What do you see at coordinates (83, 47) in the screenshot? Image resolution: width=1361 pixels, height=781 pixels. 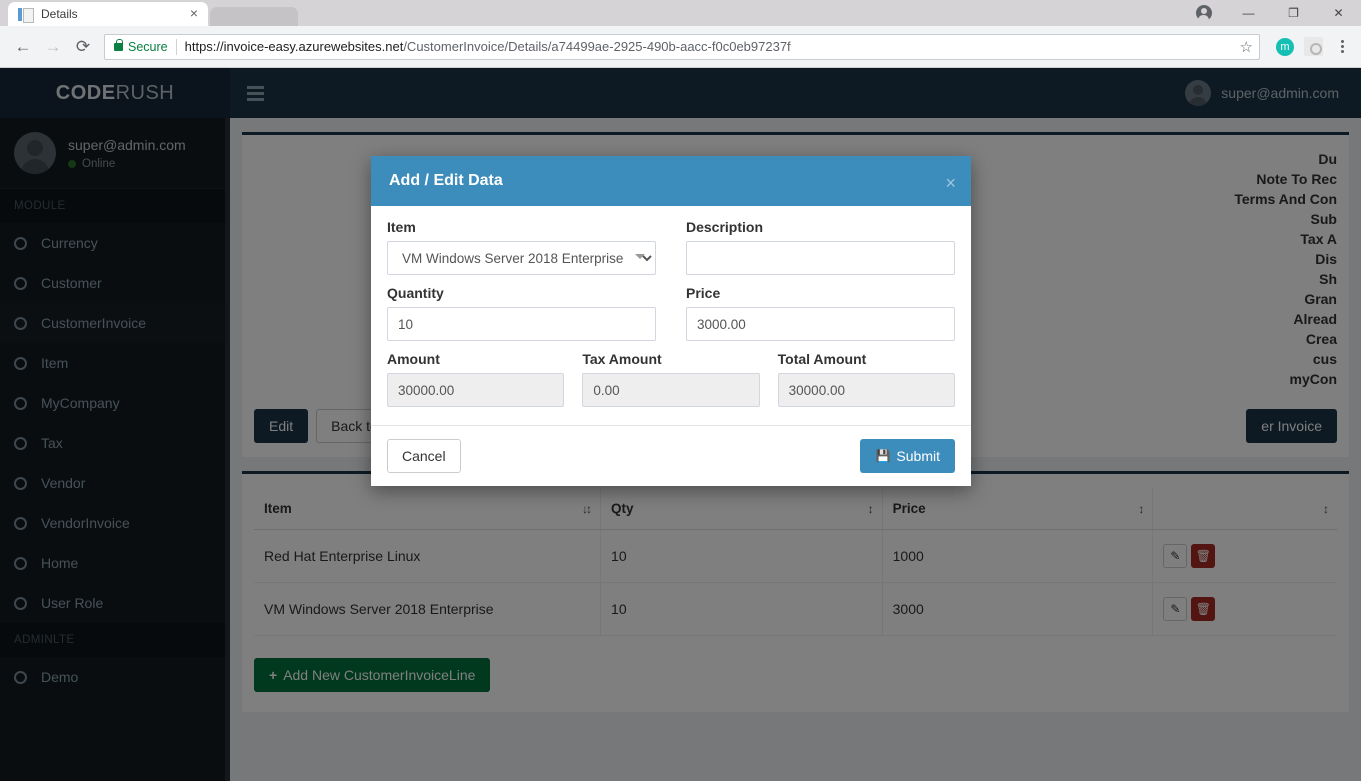 I see `reload-icon: ⟳` at bounding box center [83, 47].